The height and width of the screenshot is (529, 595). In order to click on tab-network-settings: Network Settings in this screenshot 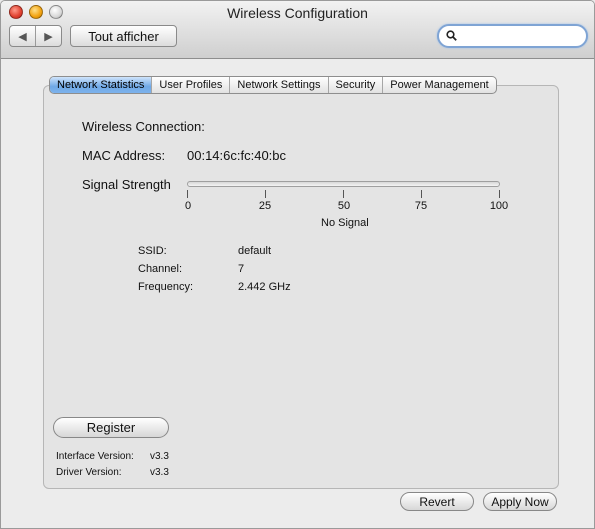, I will do `click(279, 85)`.